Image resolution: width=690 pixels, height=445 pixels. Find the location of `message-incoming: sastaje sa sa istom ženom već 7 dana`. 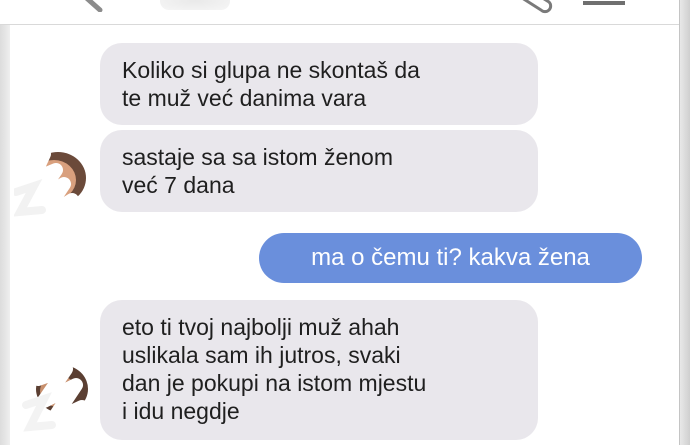

message-incoming: sastaje sa sa istom ženom već 7 dana is located at coordinates (319, 171).